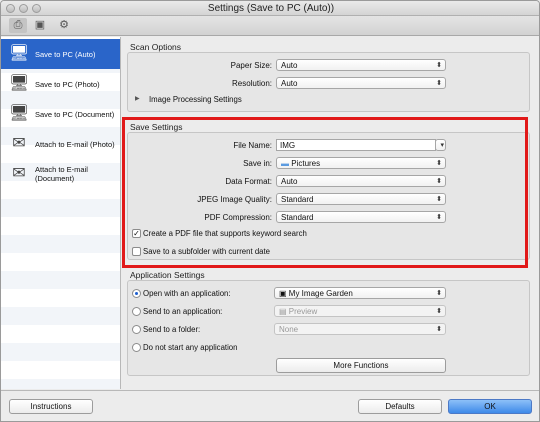 This screenshot has width=540, height=422. Describe the element at coordinates (40, 25) in the screenshot. I see `scan-from-panel-icon: ▣` at that location.